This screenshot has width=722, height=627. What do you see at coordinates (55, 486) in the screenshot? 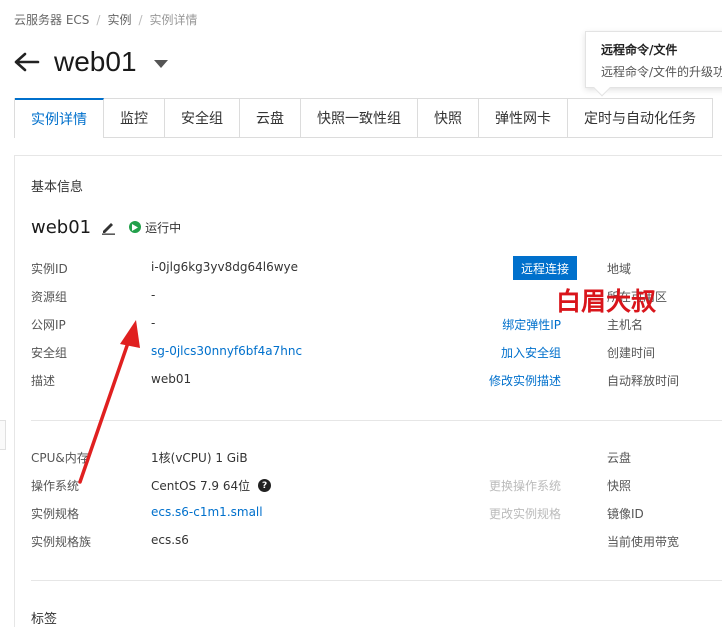
I see `label-os: 操作系统` at bounding box center [55, 486].